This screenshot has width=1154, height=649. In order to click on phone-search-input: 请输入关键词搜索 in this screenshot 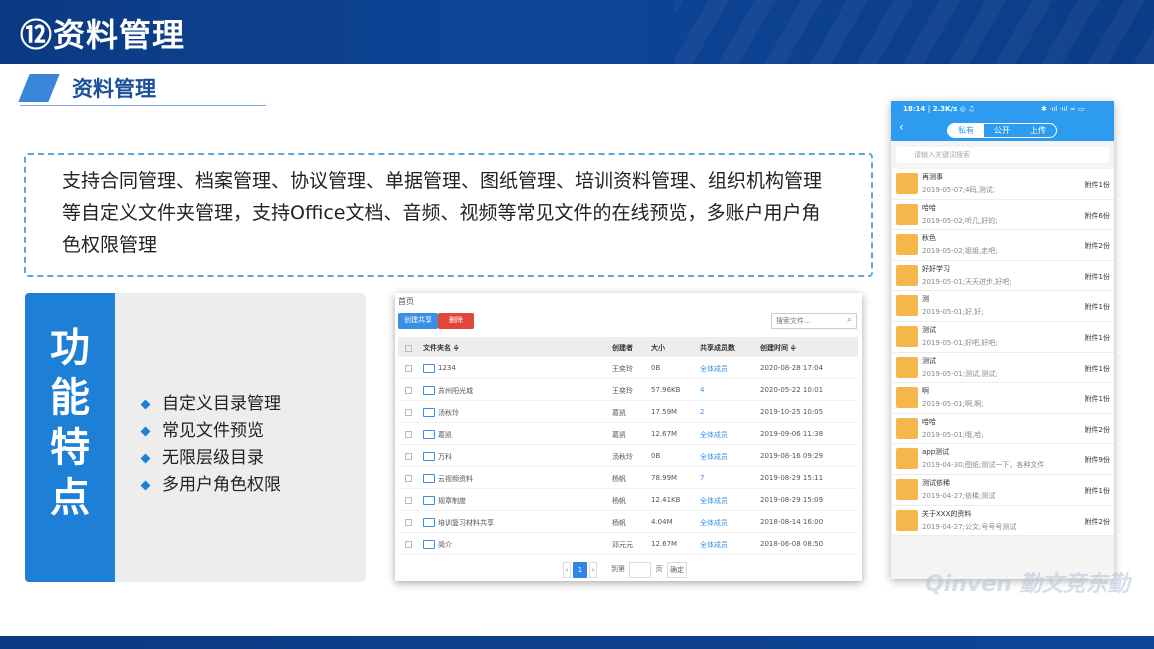, I will do `click(1002, 155)`.